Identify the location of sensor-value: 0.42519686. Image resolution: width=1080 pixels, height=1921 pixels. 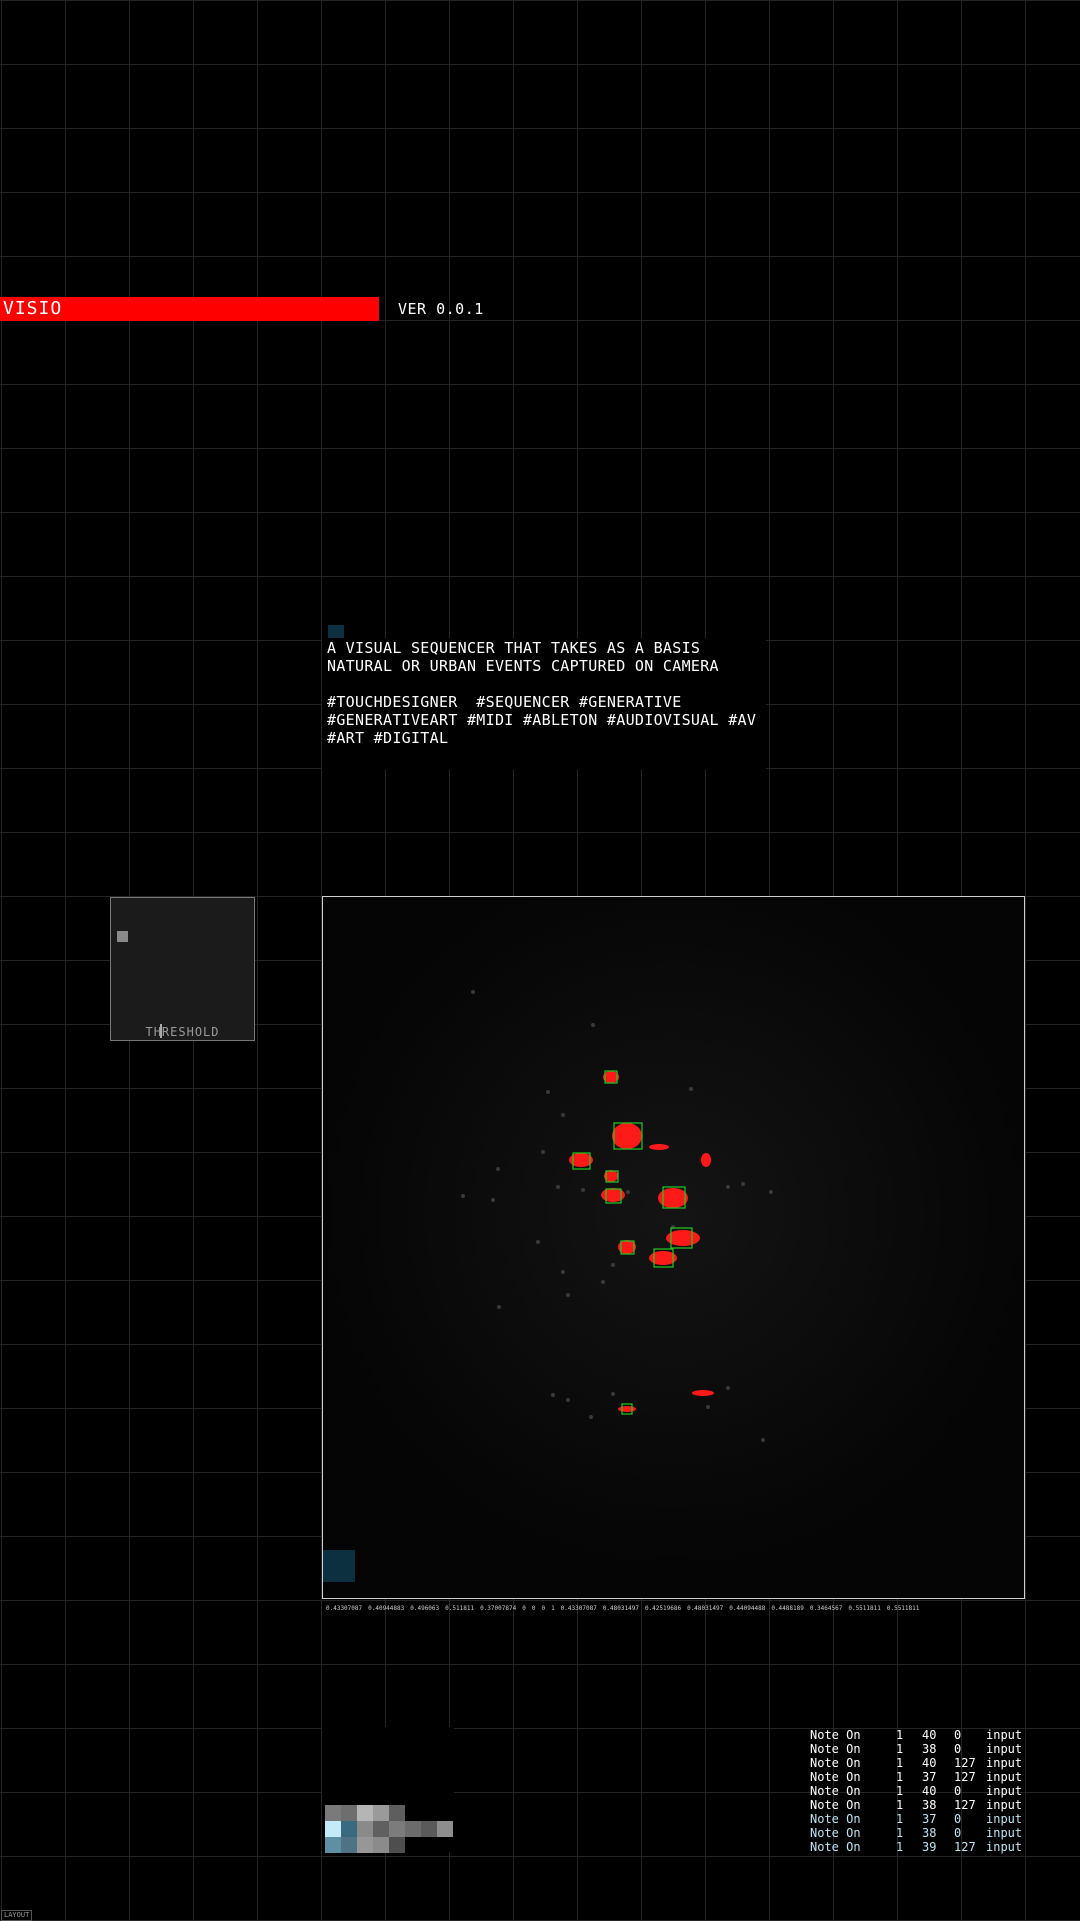
(663, 1608).